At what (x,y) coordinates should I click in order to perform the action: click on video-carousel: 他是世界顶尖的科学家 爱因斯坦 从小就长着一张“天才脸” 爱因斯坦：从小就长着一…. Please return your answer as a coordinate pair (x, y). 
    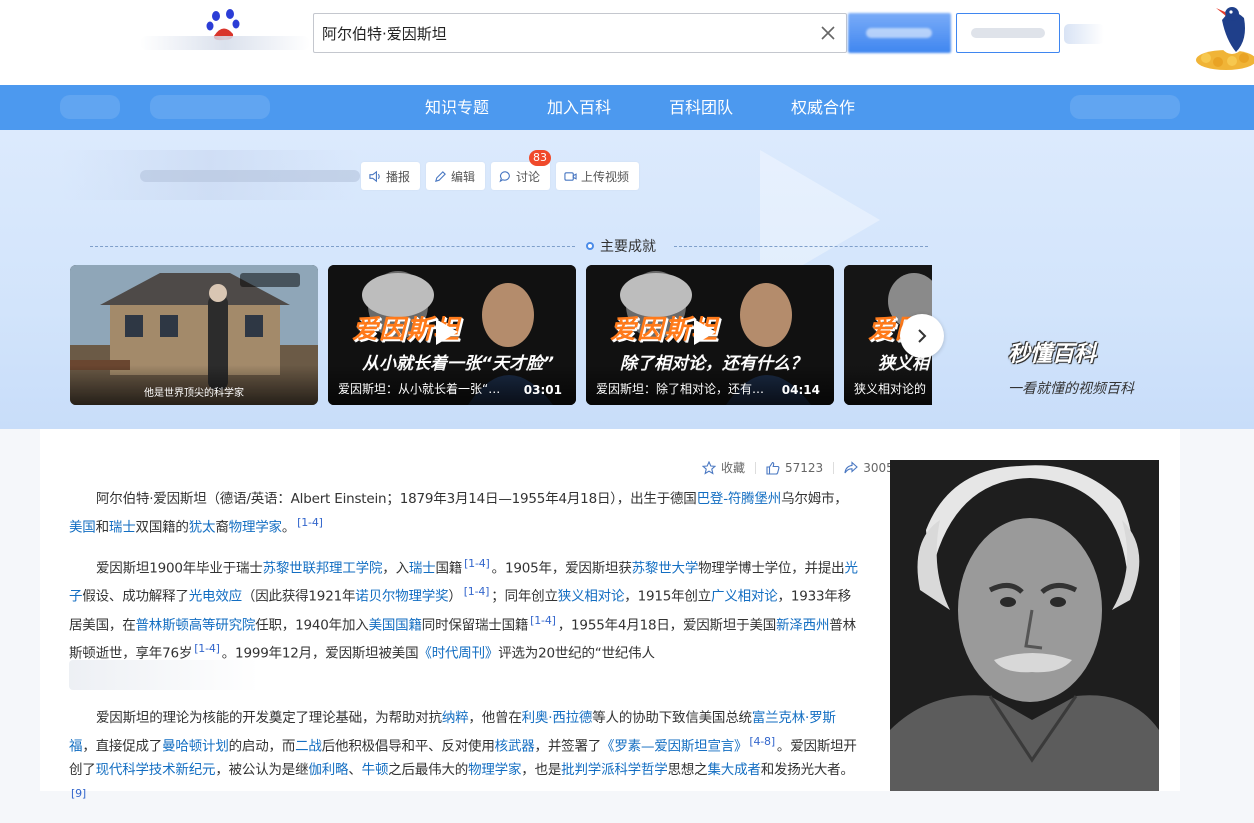
    Looking at the image, I should click on (501, 335).